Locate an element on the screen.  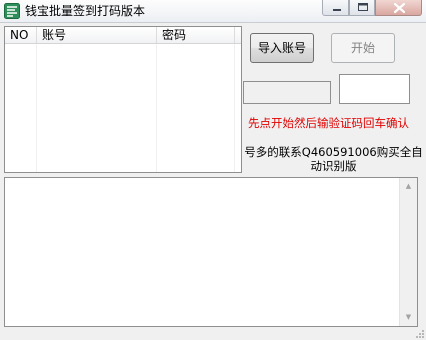
minimize-icon is located at coordinates (337, 10).